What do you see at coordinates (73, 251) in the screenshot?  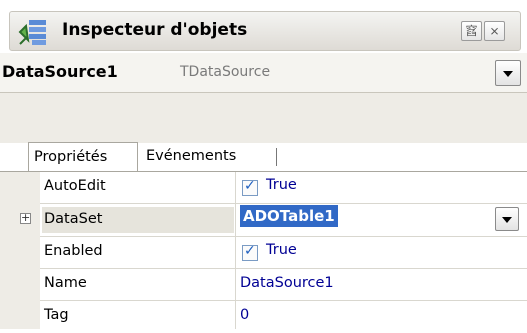 I see `property-name: Enabled` at bounding box center [73, 251].